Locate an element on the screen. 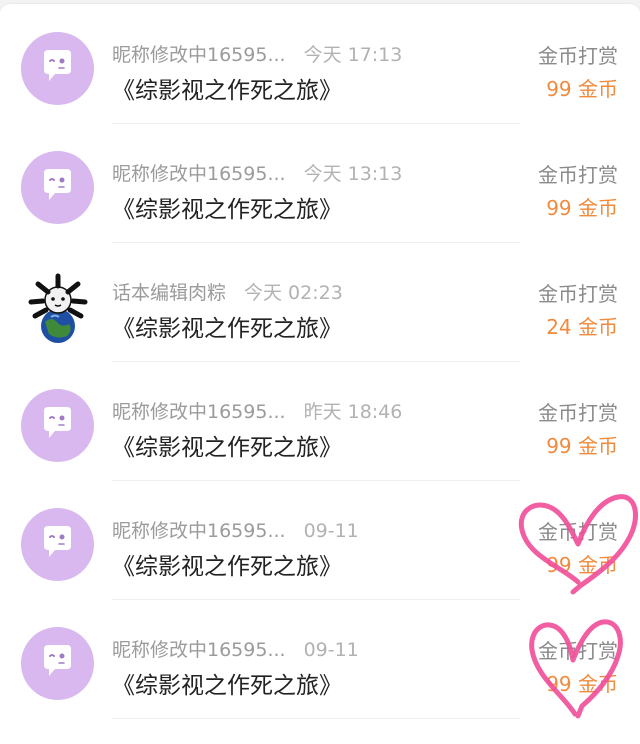 The height and width of the screenshot is (744, 640). timestamp: 今天 02:23 is located at coordinates (293, 293).